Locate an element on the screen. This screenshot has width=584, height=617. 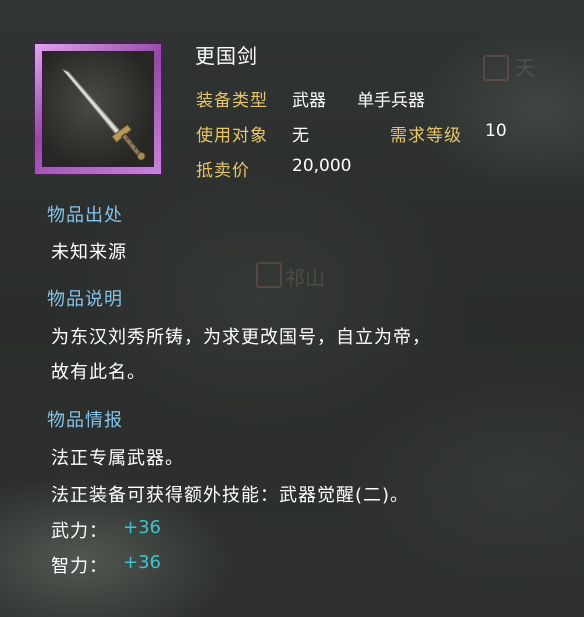
description-heading: 物品说明 is located at coordinates (85, 299).